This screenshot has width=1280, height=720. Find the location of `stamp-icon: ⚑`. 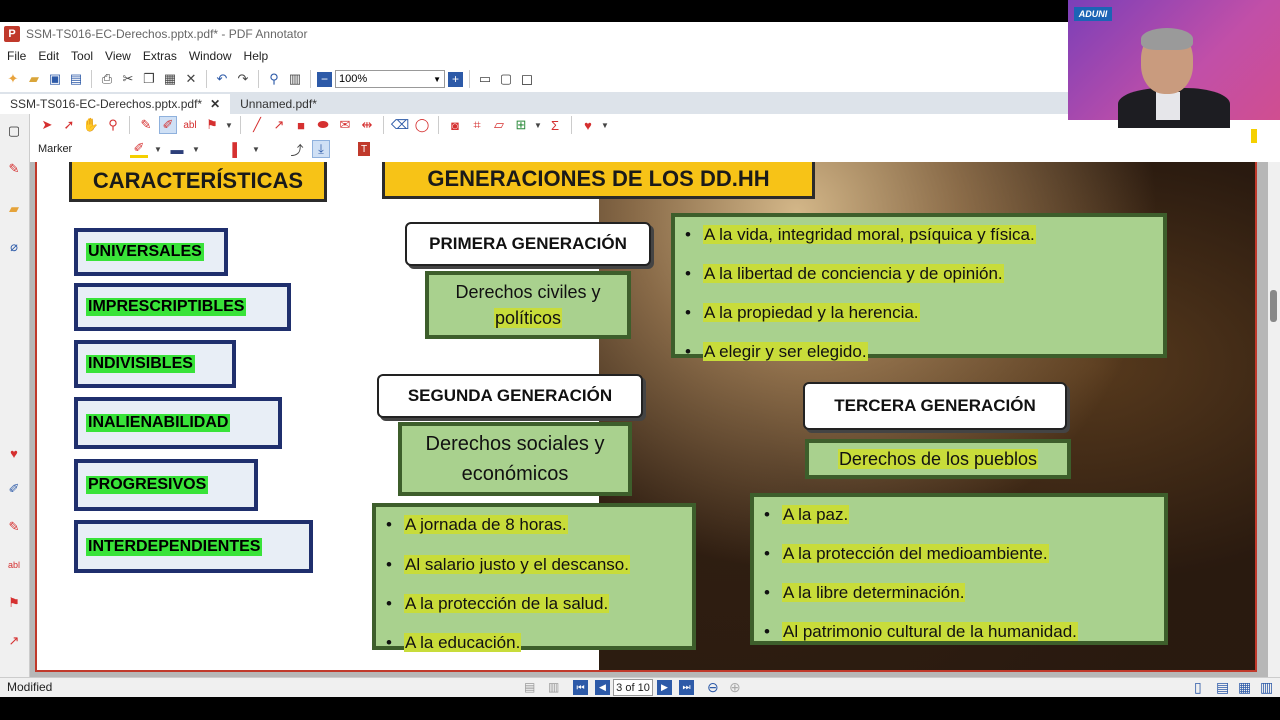

stamp-icon: ⚑ is located at coordinates (212, 125).